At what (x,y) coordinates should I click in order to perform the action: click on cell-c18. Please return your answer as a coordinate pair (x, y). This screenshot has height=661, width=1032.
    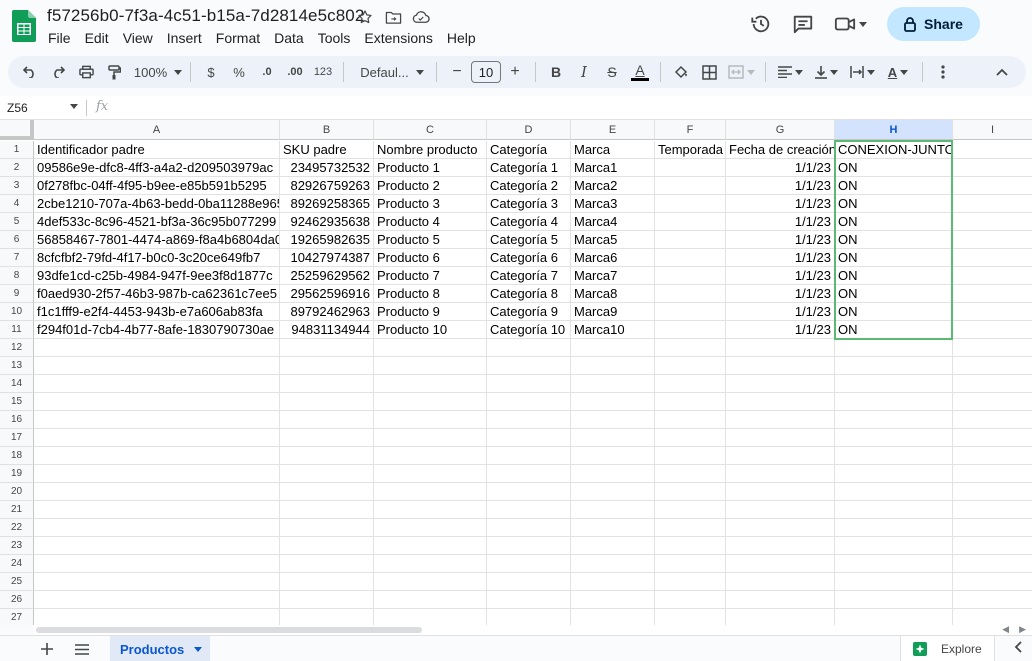
    Looking at the image, I should click on (430, 456).